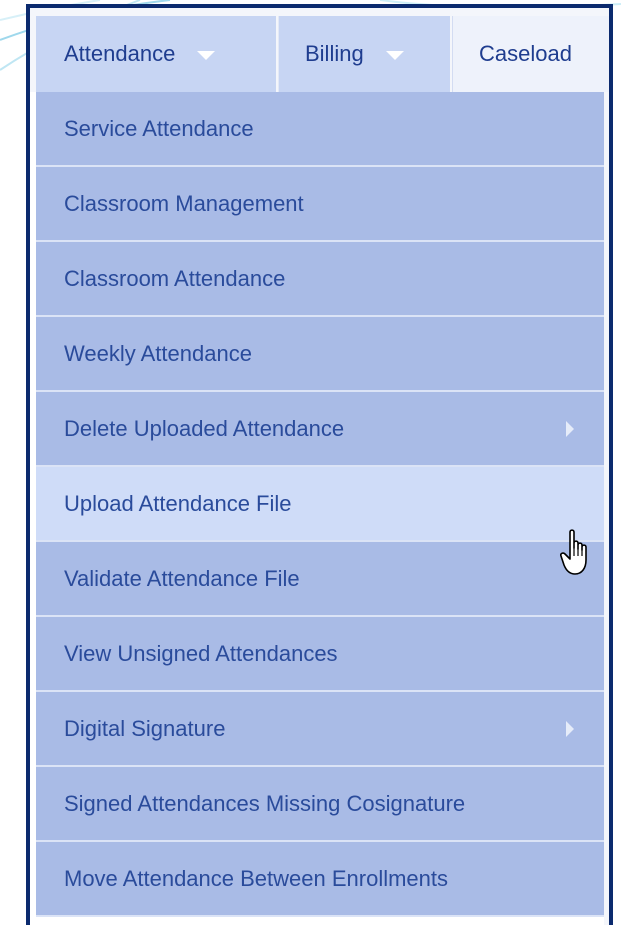 The width and height of the screenshot is (621, 925). I want to click on menu-item-label: Delete Uploaded Attendance, so click(204, 428).